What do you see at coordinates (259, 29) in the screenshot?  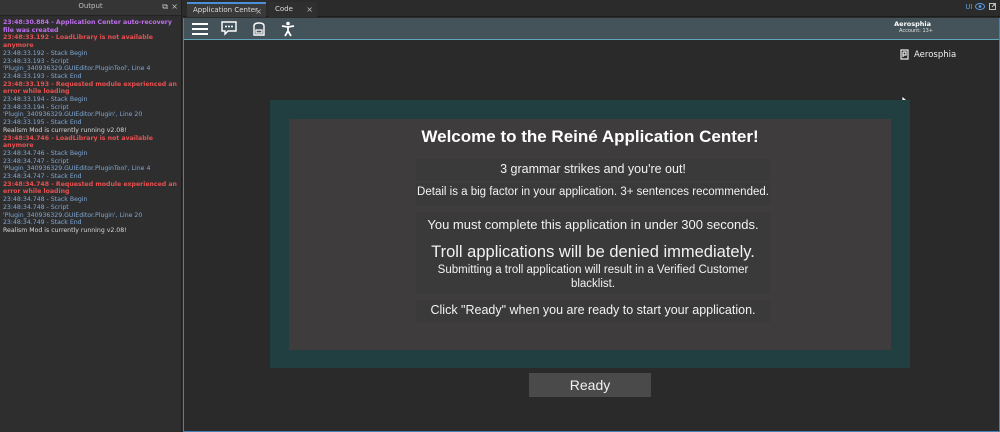 I see `backpack-icon` at bounding box center [259, 29].